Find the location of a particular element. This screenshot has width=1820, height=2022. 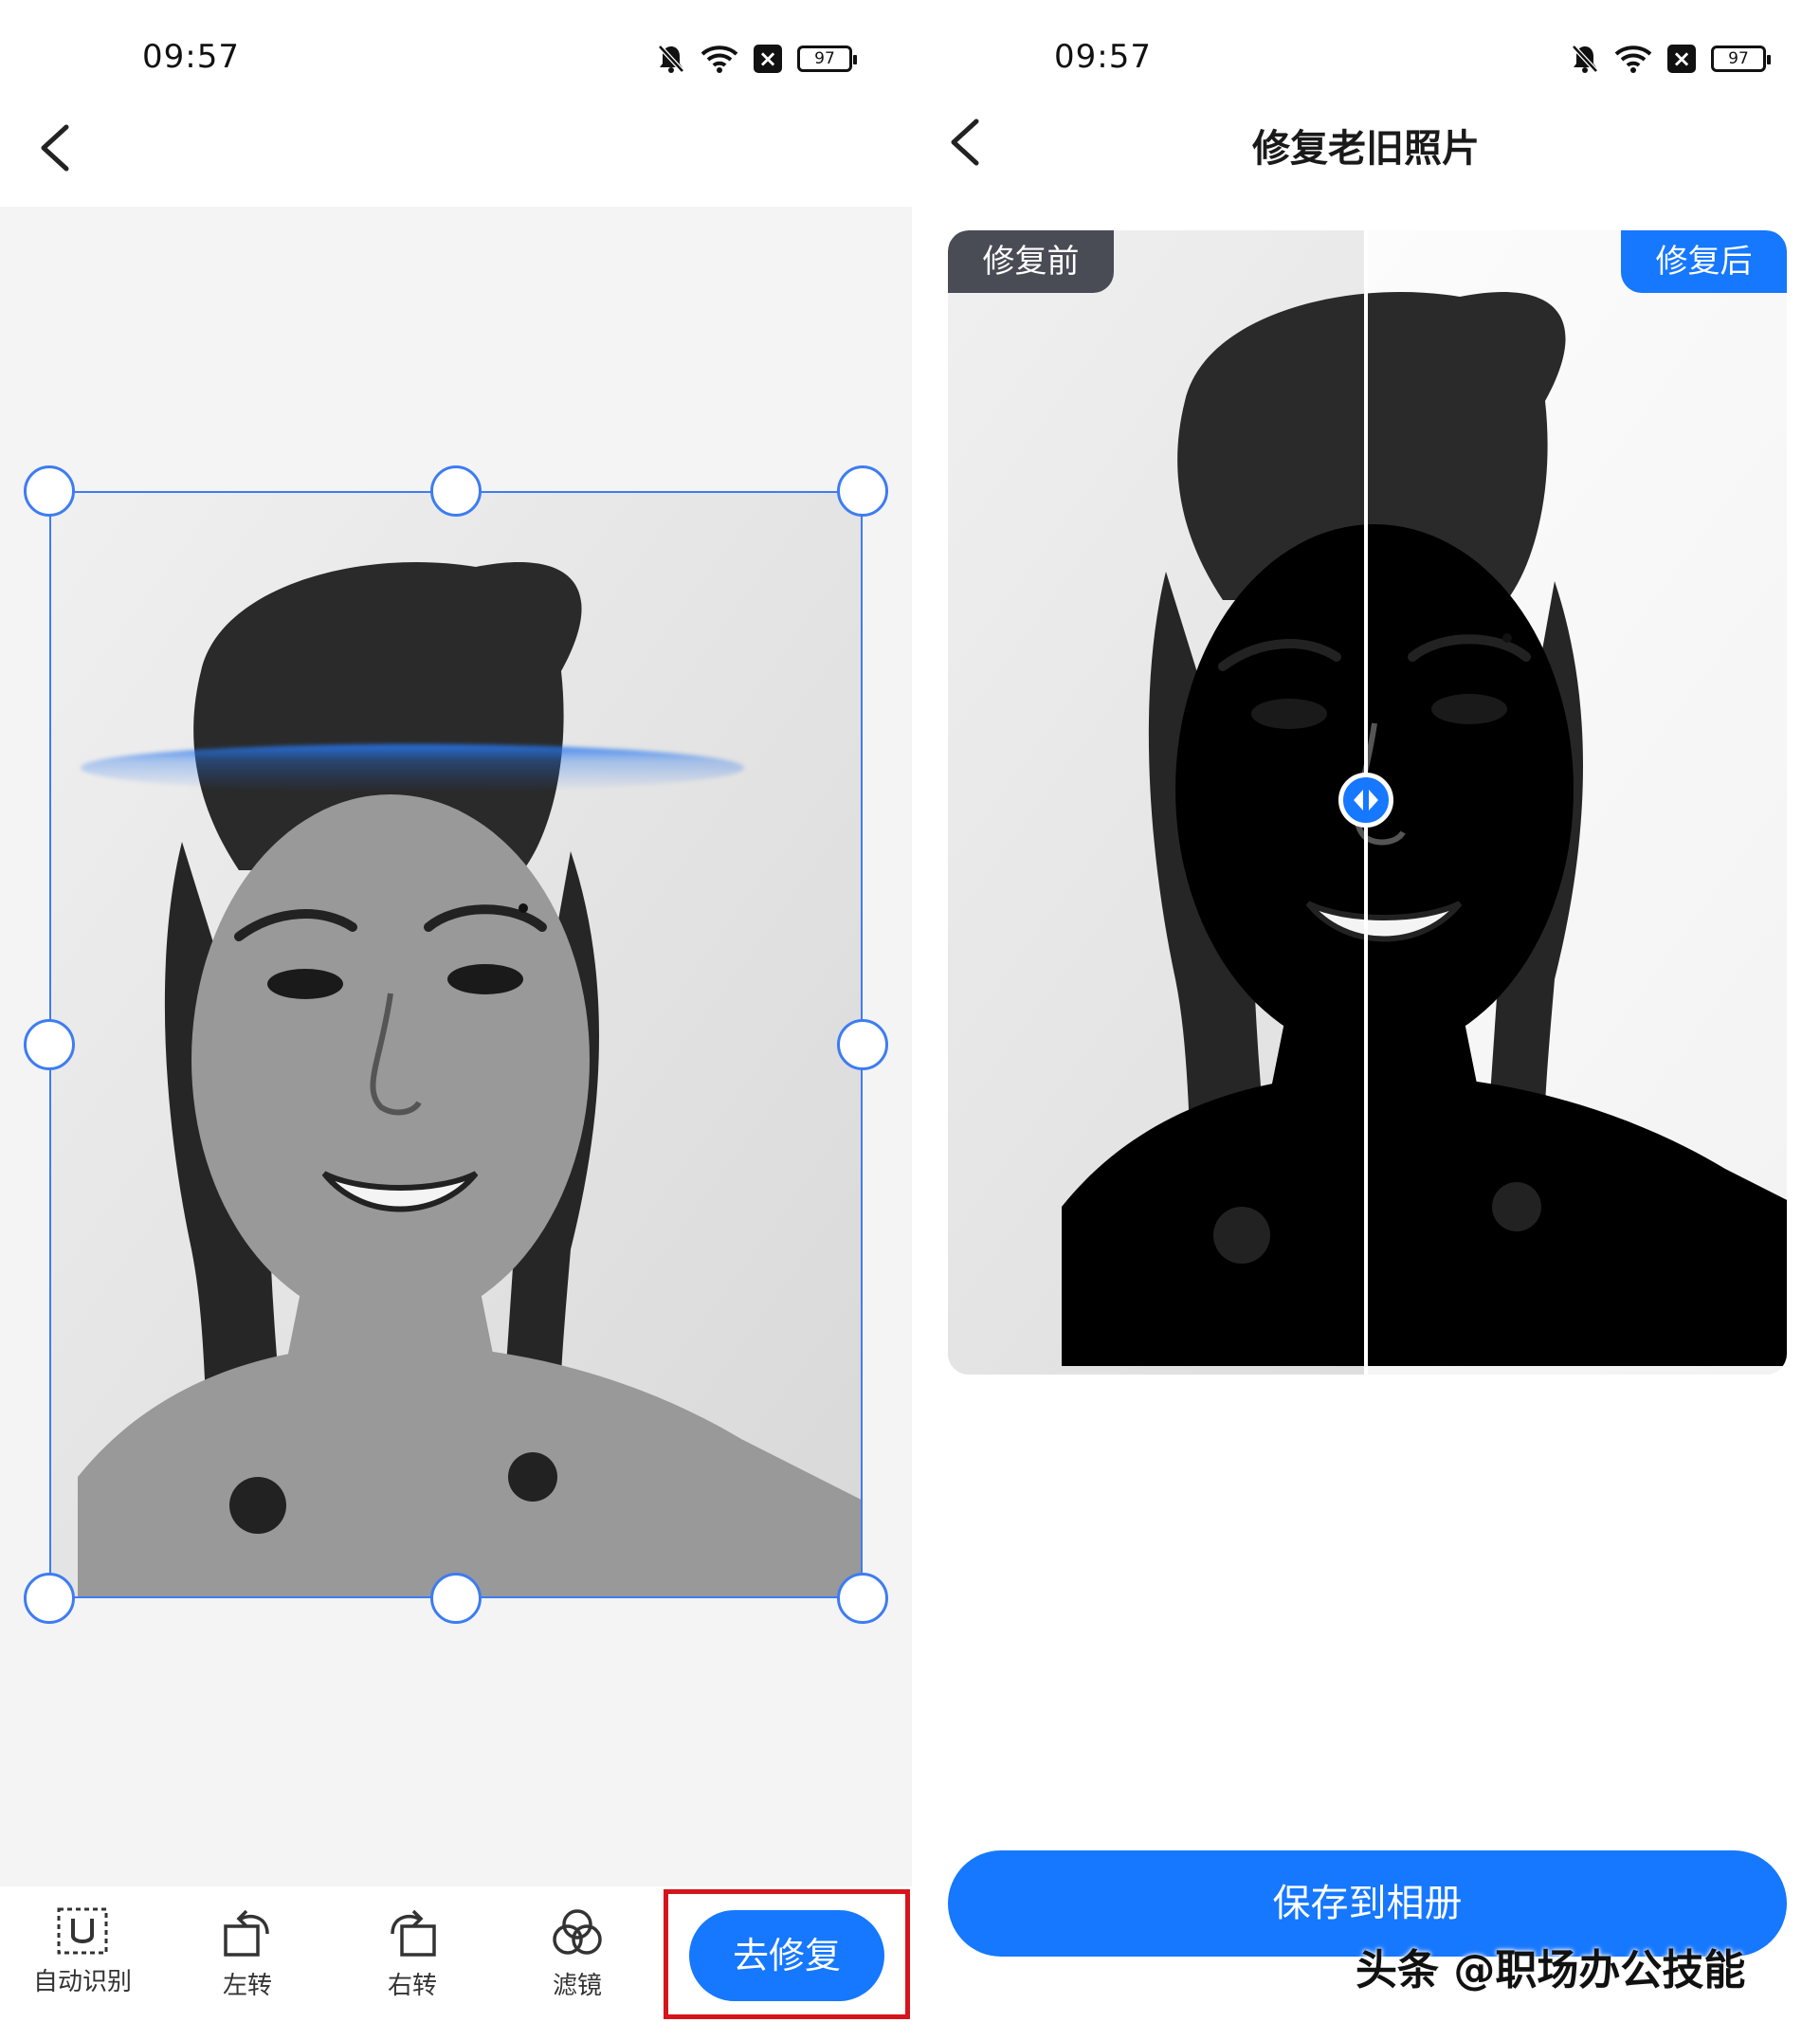

auto-detect-icon is located at coordinates (82, 1931).